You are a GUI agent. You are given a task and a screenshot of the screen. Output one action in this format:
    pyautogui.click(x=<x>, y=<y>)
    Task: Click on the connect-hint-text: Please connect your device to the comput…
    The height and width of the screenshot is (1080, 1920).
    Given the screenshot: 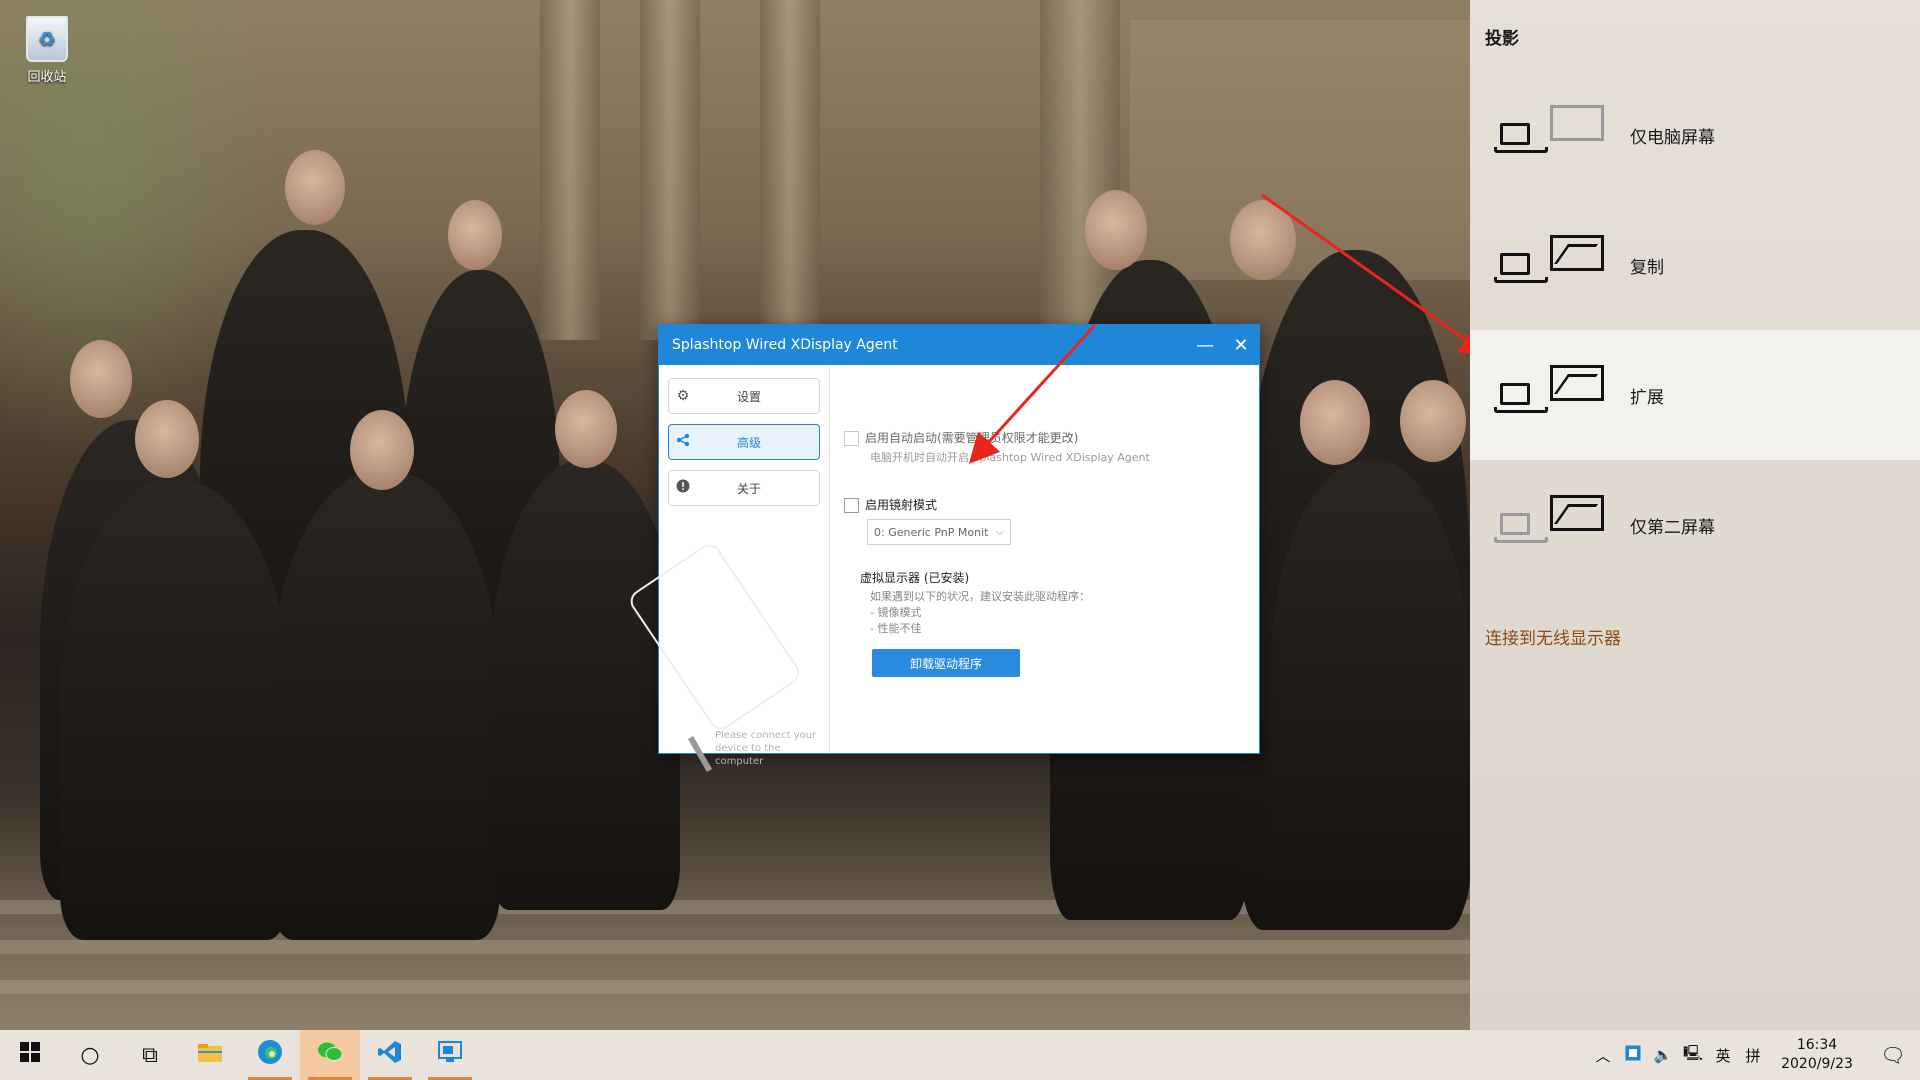 What is the action you would take?
    pyautogui.click(x=766, y=748)
    